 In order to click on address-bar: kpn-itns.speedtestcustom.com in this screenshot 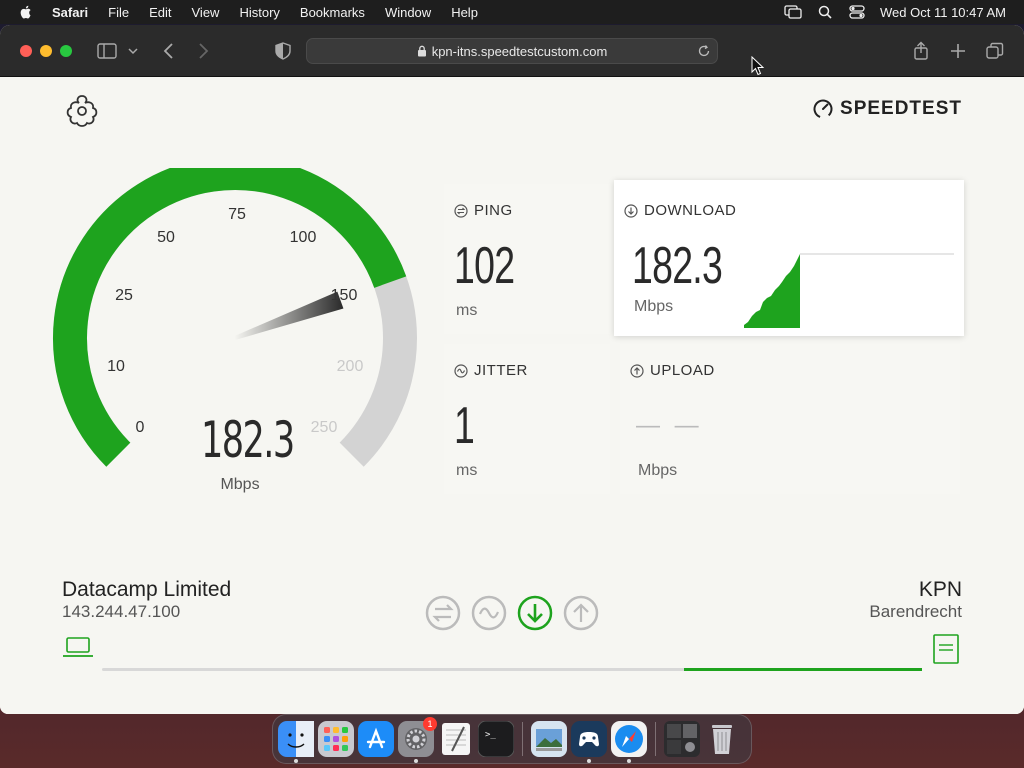, I will do `click(512, 51)`.